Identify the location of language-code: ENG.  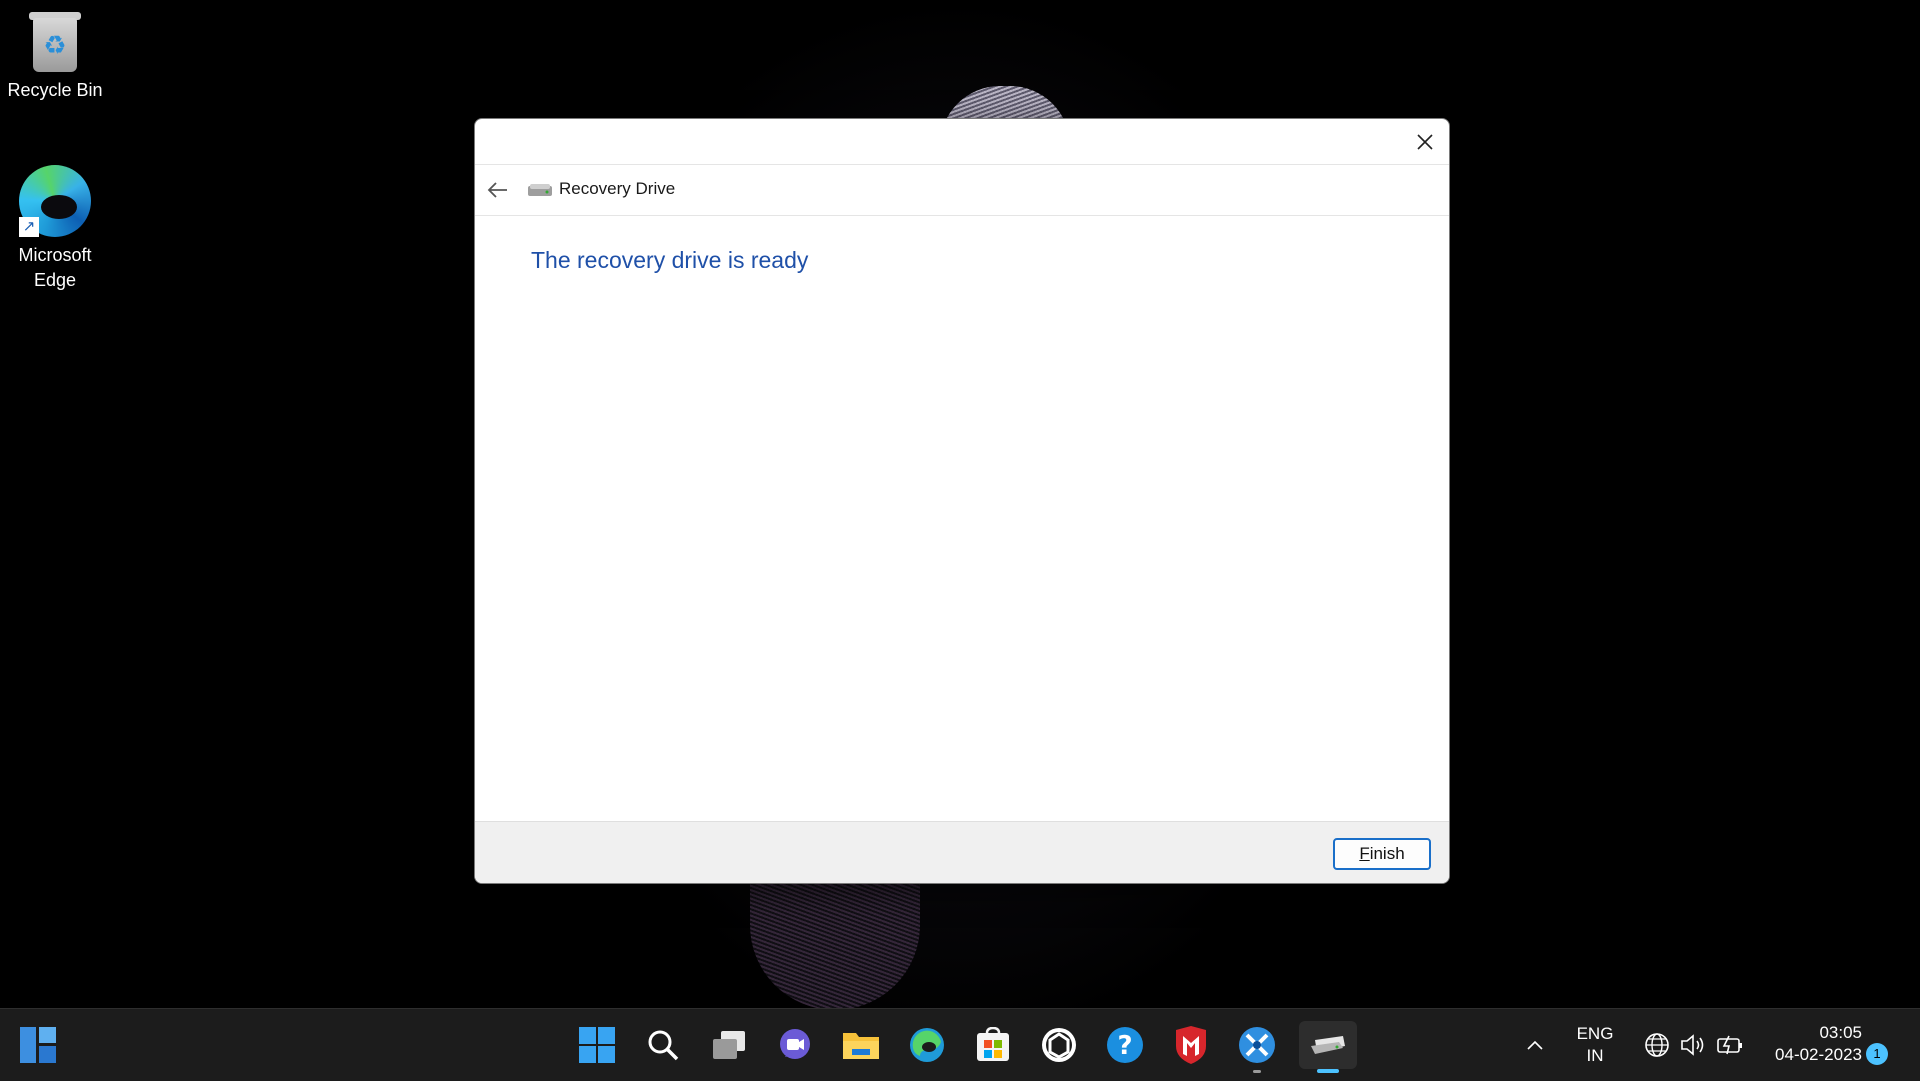
(1595, 1033).